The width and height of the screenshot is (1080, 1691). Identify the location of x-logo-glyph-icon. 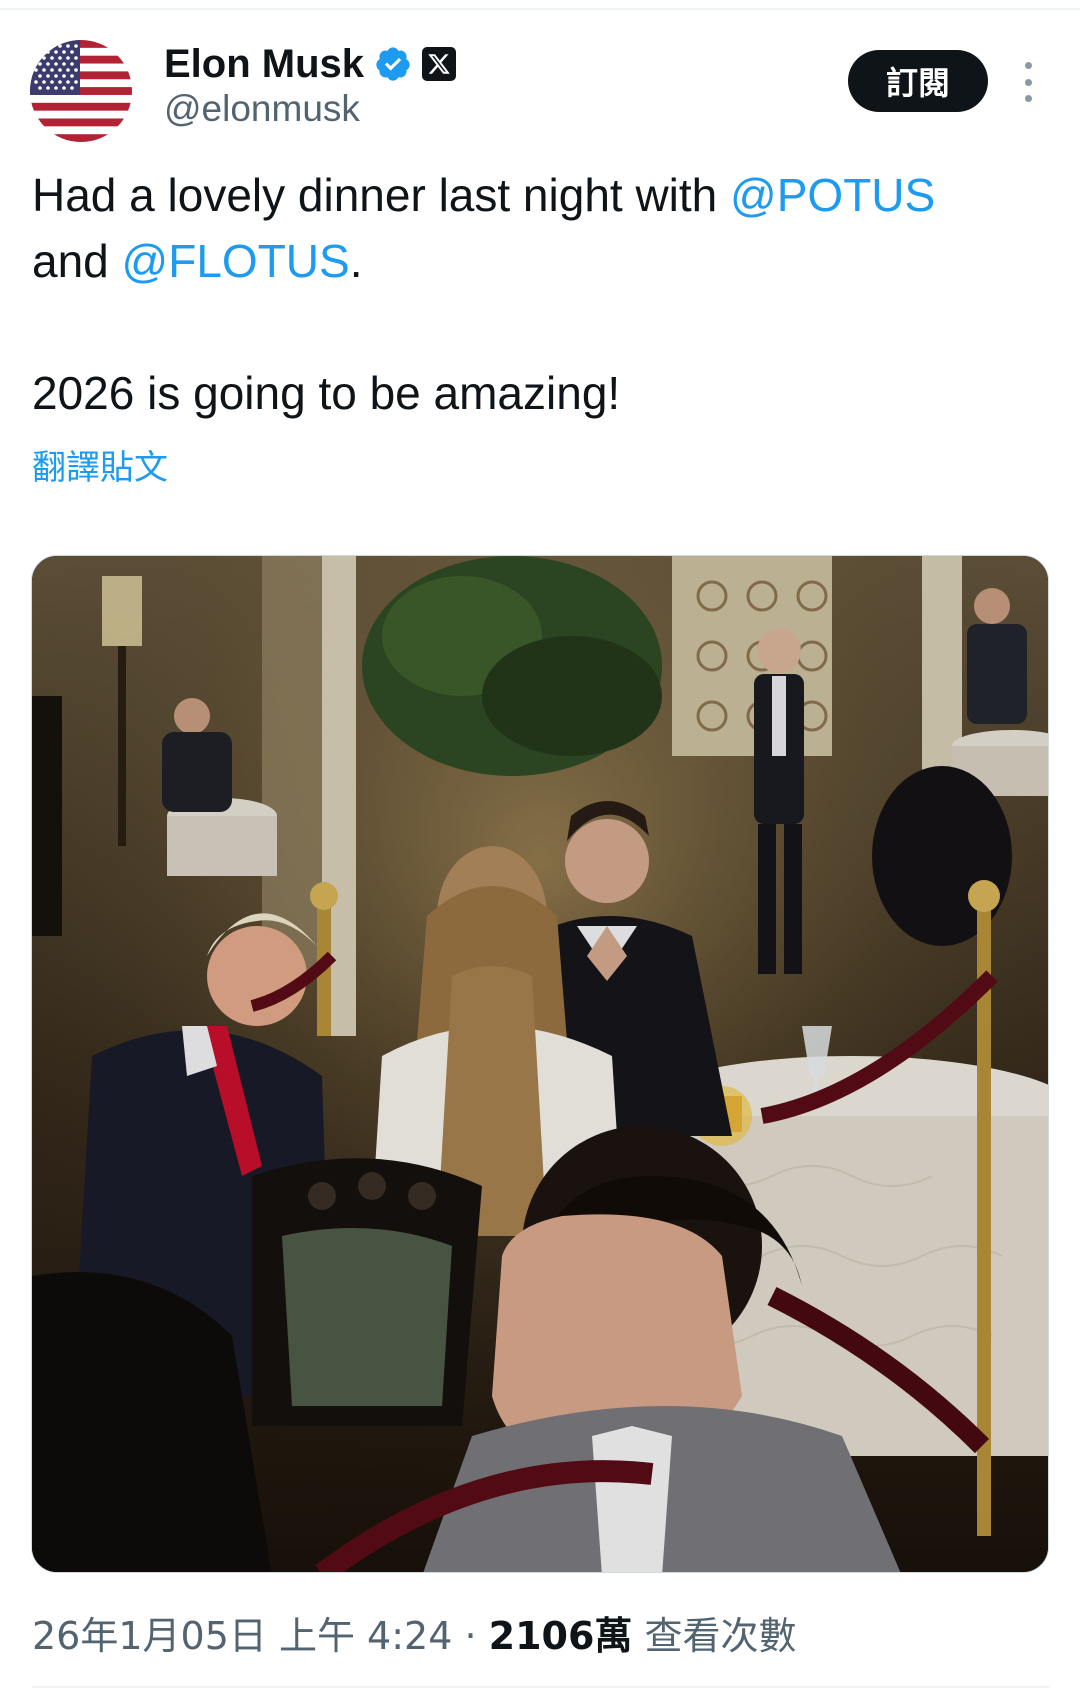
(439, 64).